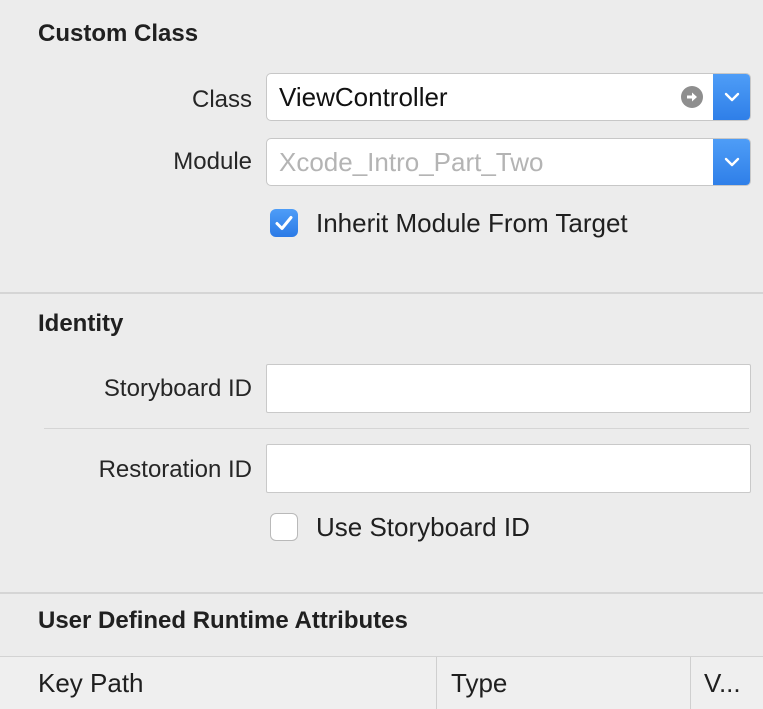 The image size is (763, 709). What do you see at coordinates (81, 323) in the screenshot?
I see `identity-section-title: Identity` at bounding box center [81, 323].